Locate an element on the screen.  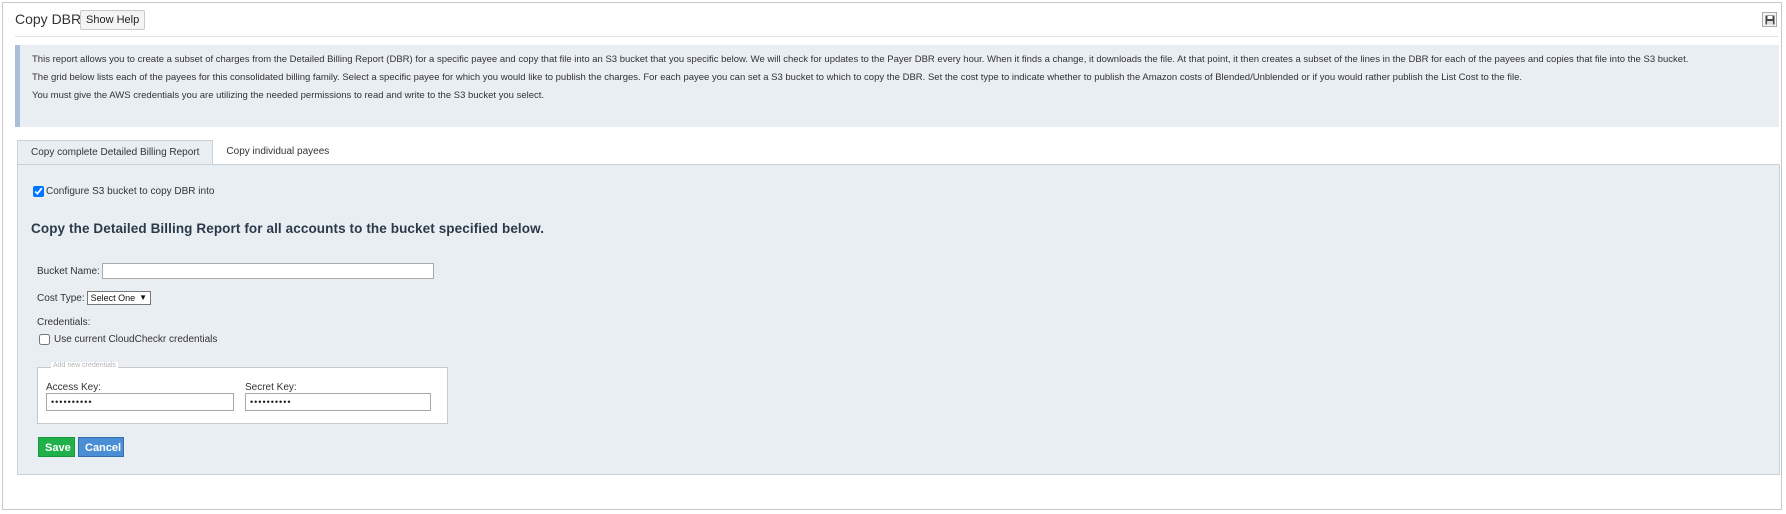
cost-type-label: Cost Type: is located at coordinates (61, 298).